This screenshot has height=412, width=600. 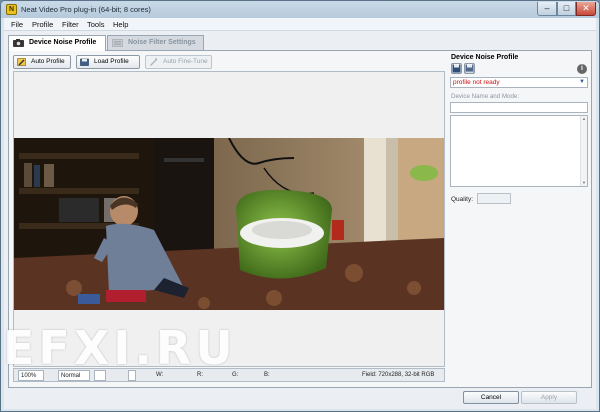 I want to click on device-name-label: Device Name and Mode:, so click(x=485, y=96).